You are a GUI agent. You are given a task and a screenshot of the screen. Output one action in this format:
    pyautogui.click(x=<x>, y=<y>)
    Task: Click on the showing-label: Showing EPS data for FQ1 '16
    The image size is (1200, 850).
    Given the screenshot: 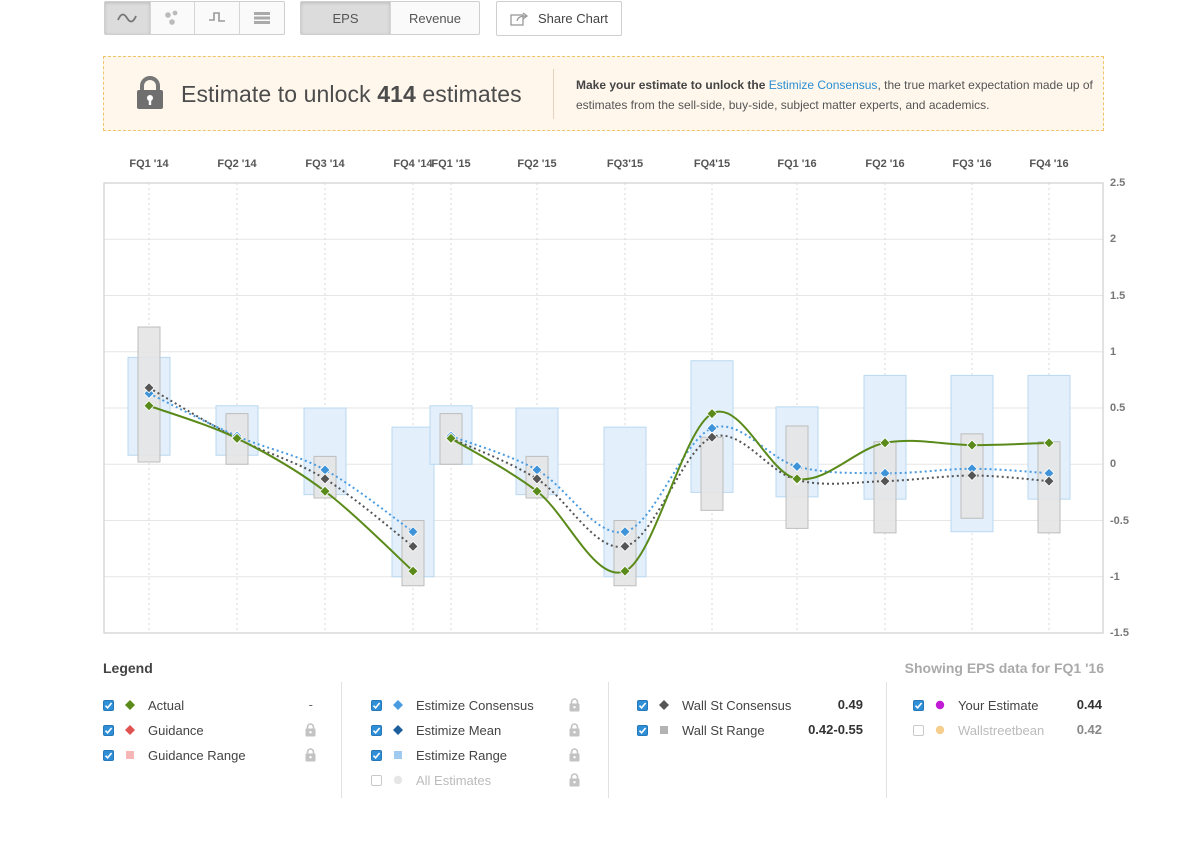 What is the action you would take?
    pyautogui.click(x=1004, y=668)
    